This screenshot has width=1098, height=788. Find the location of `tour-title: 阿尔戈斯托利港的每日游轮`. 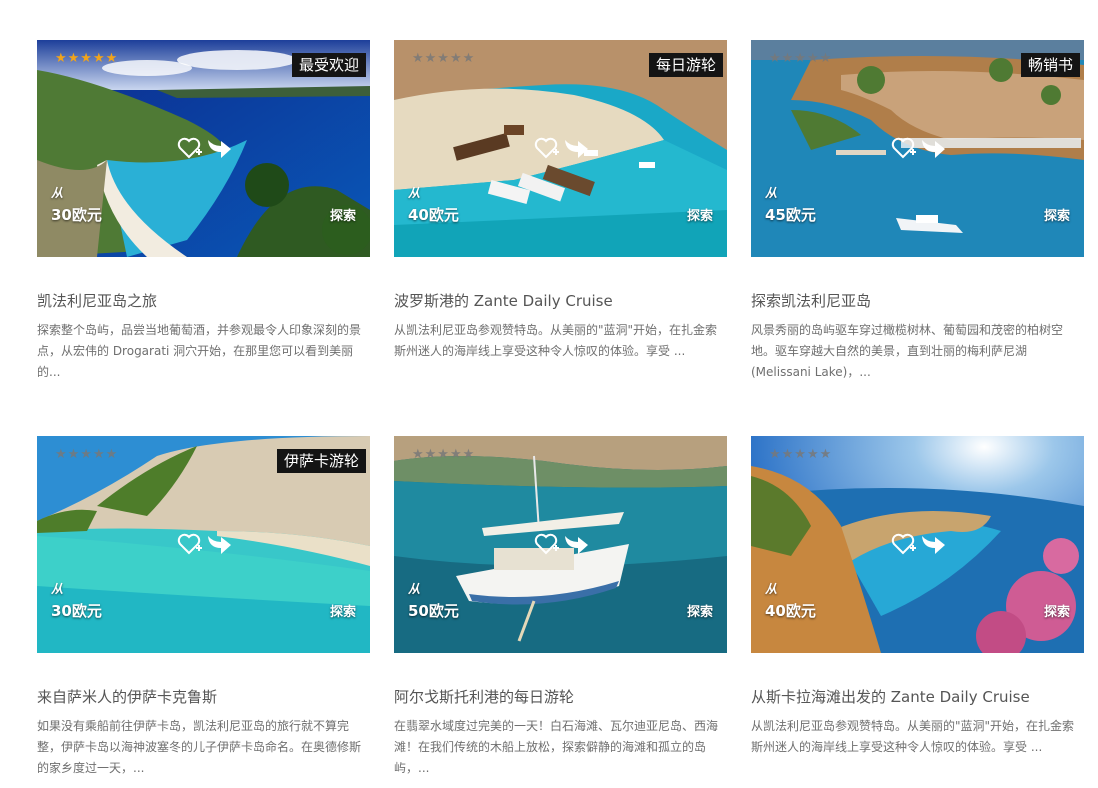

tour-title: 阿尔戈斯托利港的每日游轮 is located at coordinates (560, 697).